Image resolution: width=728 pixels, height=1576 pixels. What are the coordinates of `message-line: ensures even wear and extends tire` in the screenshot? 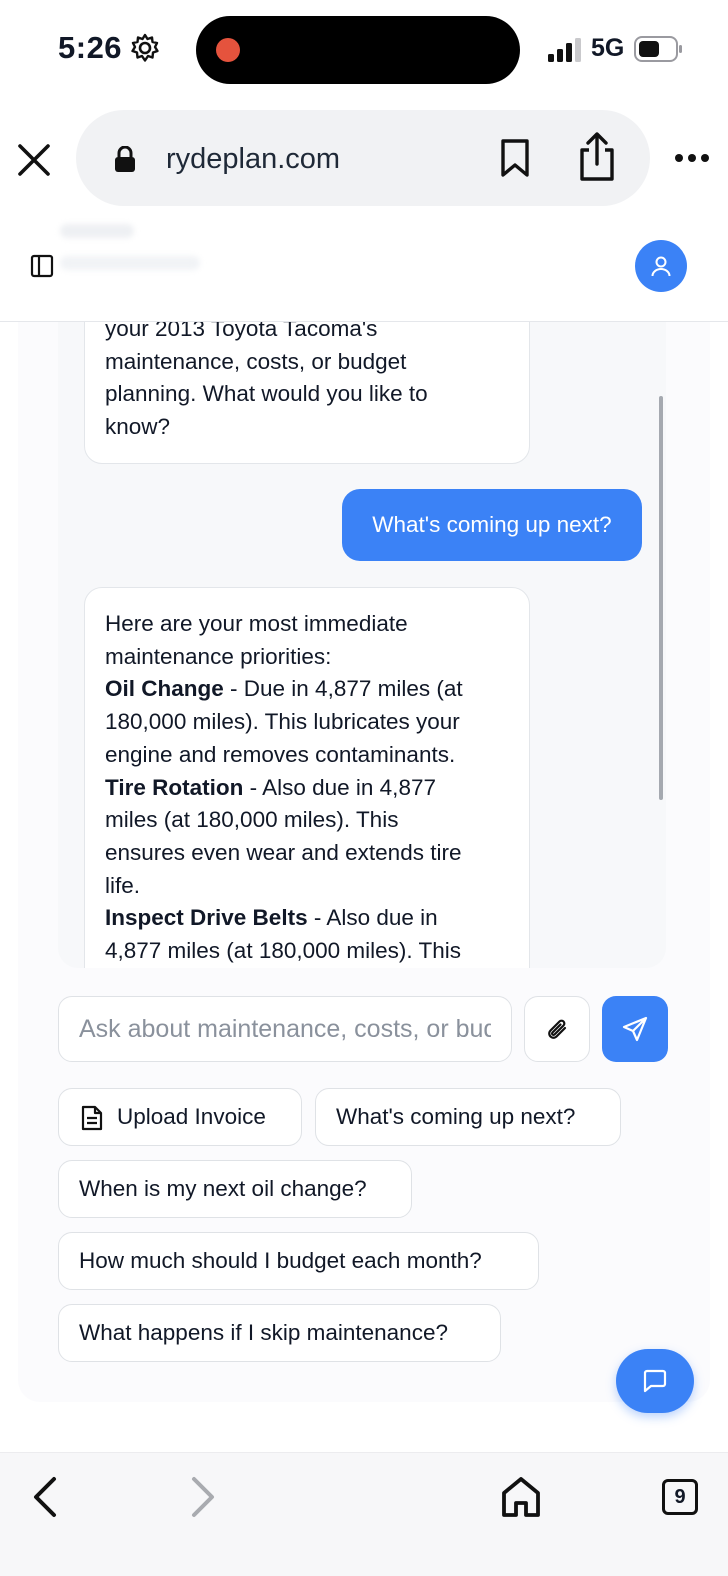 It's located at (283, 852).